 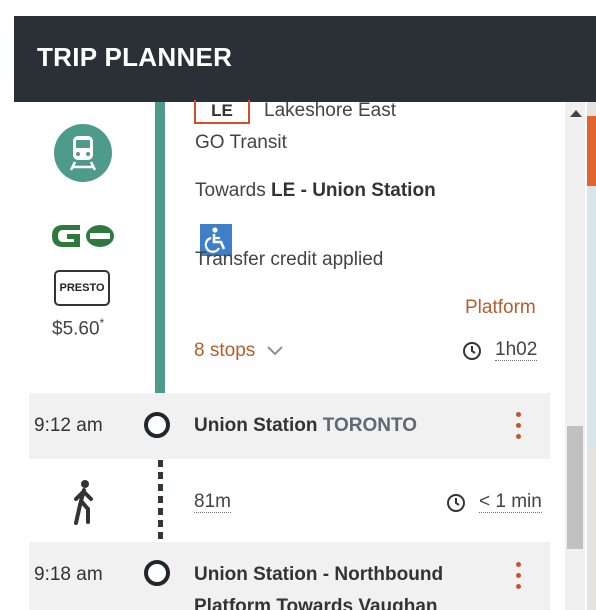 I want to click on stops-toggle: 8 stops, so click(x=239, y=351).